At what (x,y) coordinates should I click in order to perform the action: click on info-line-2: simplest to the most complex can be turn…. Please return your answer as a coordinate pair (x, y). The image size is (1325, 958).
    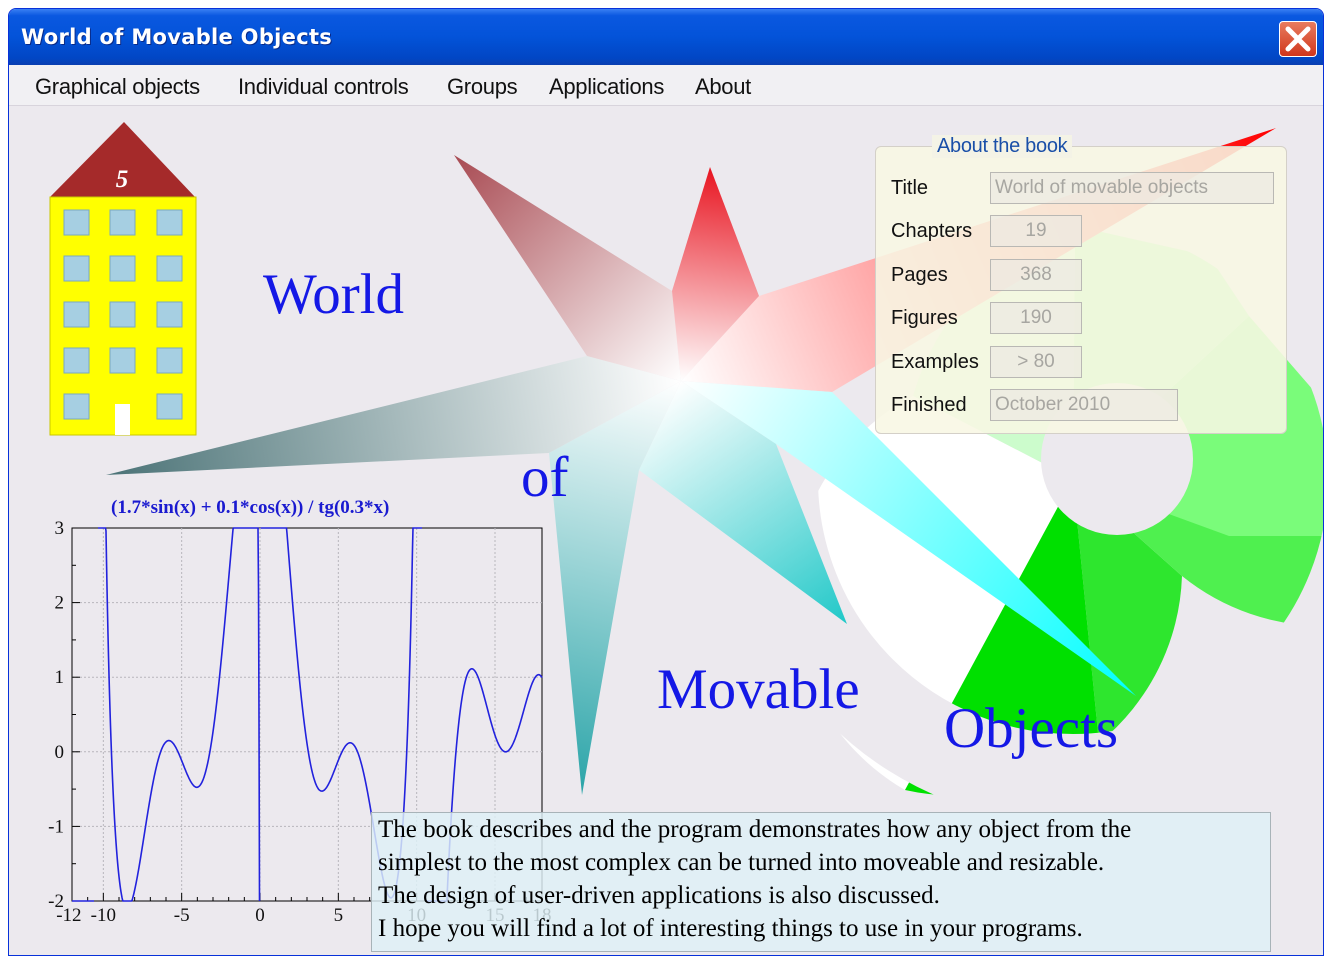
    Looking at the image, I should click on (741, 862).